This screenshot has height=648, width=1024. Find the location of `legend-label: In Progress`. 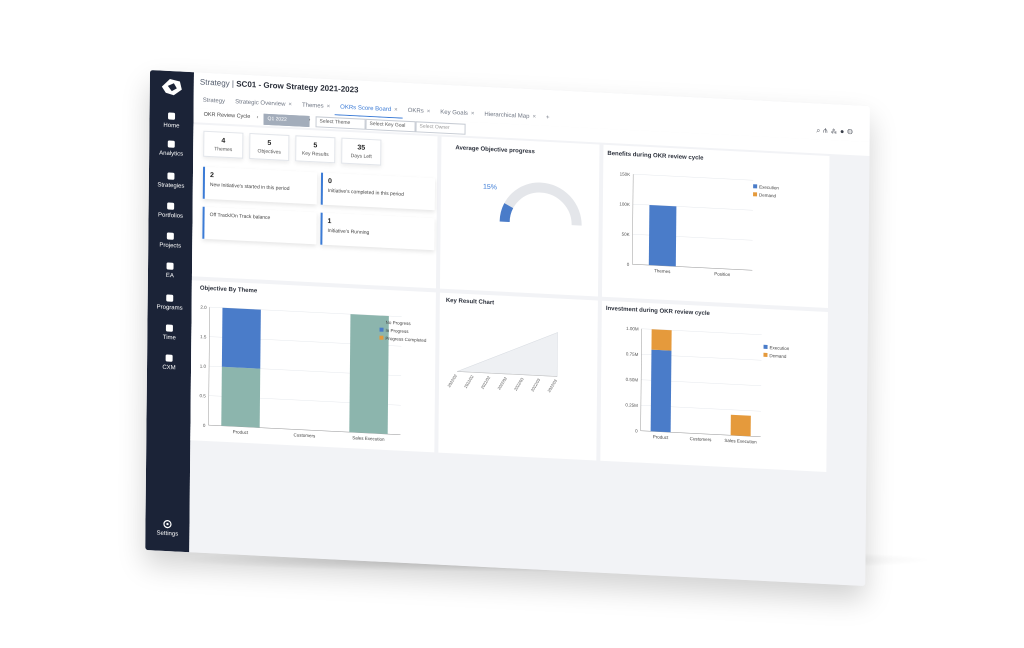

legend-label: In Progress is located at coordinates (397, 331).